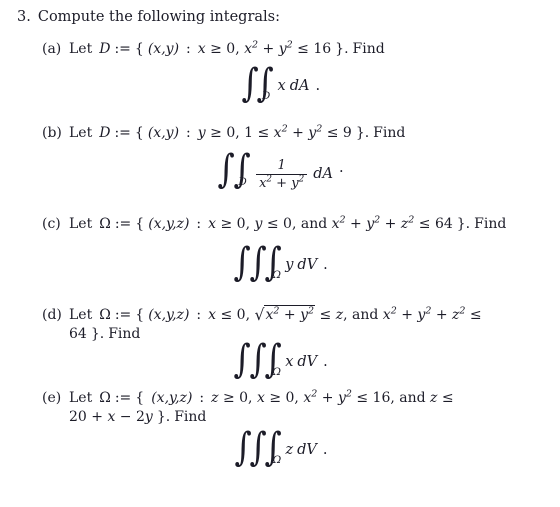 This screenshot has height=507, width=560. Describe the element at coordinates (123, 224) in the screenshot. I see `item-c-defsym: :=` at that location.